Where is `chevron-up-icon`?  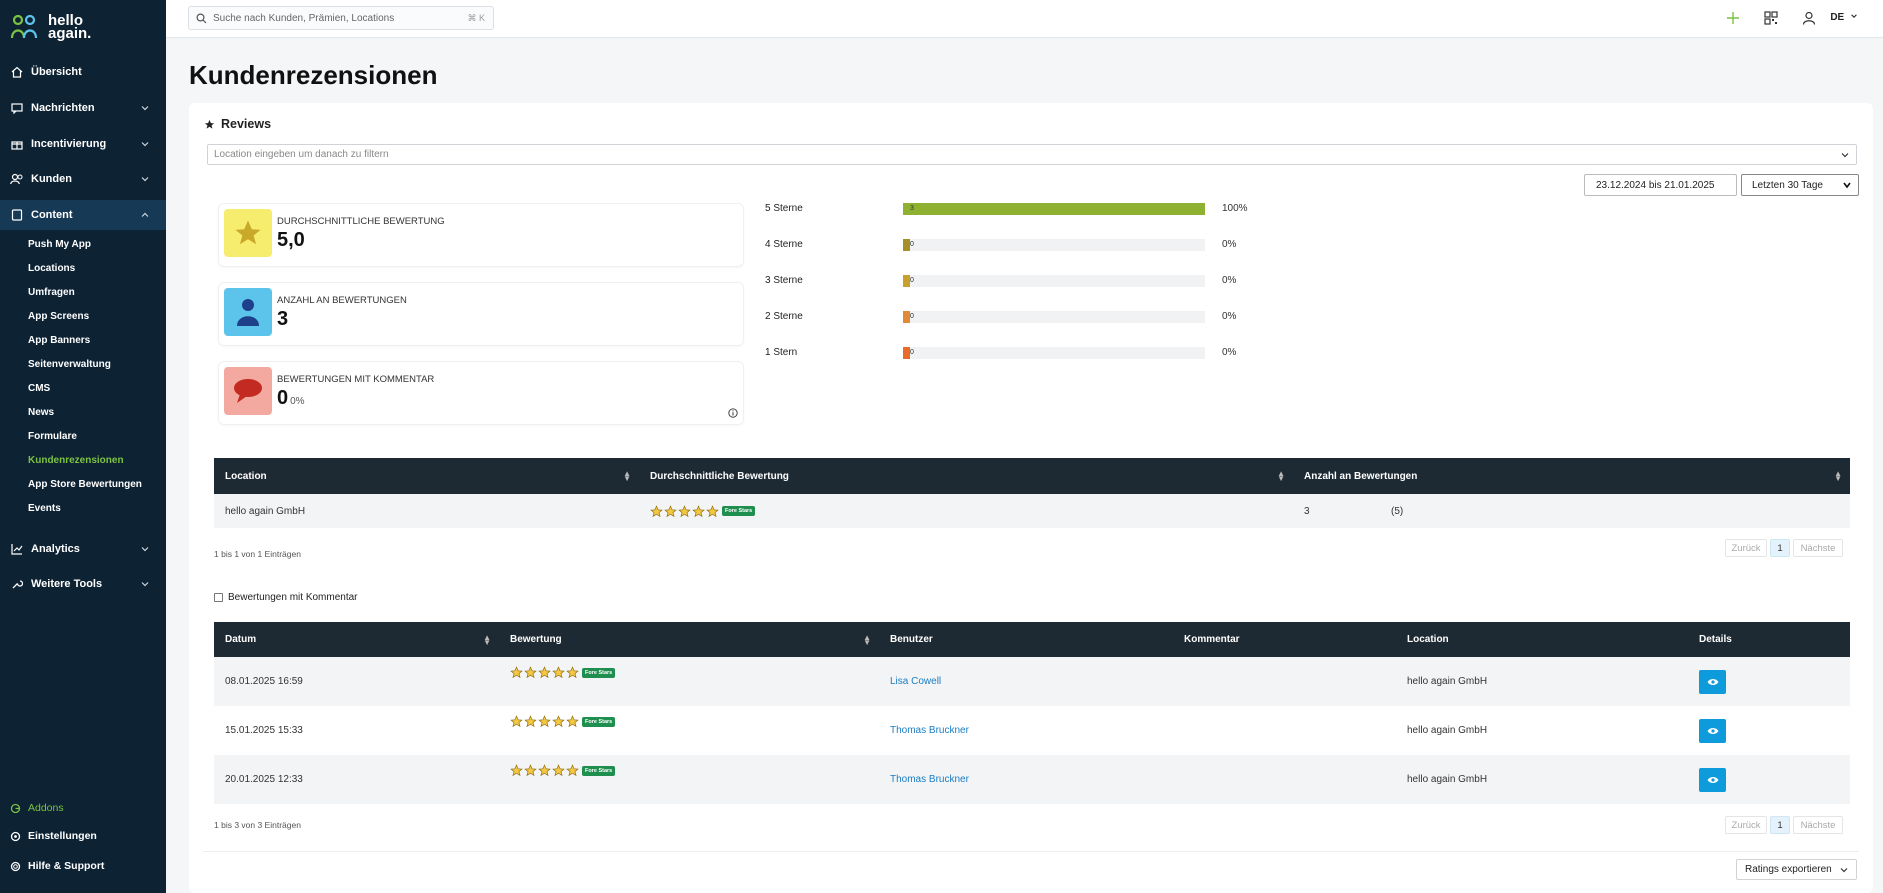 chevron-up-icon is located at coordinates (145, 214).